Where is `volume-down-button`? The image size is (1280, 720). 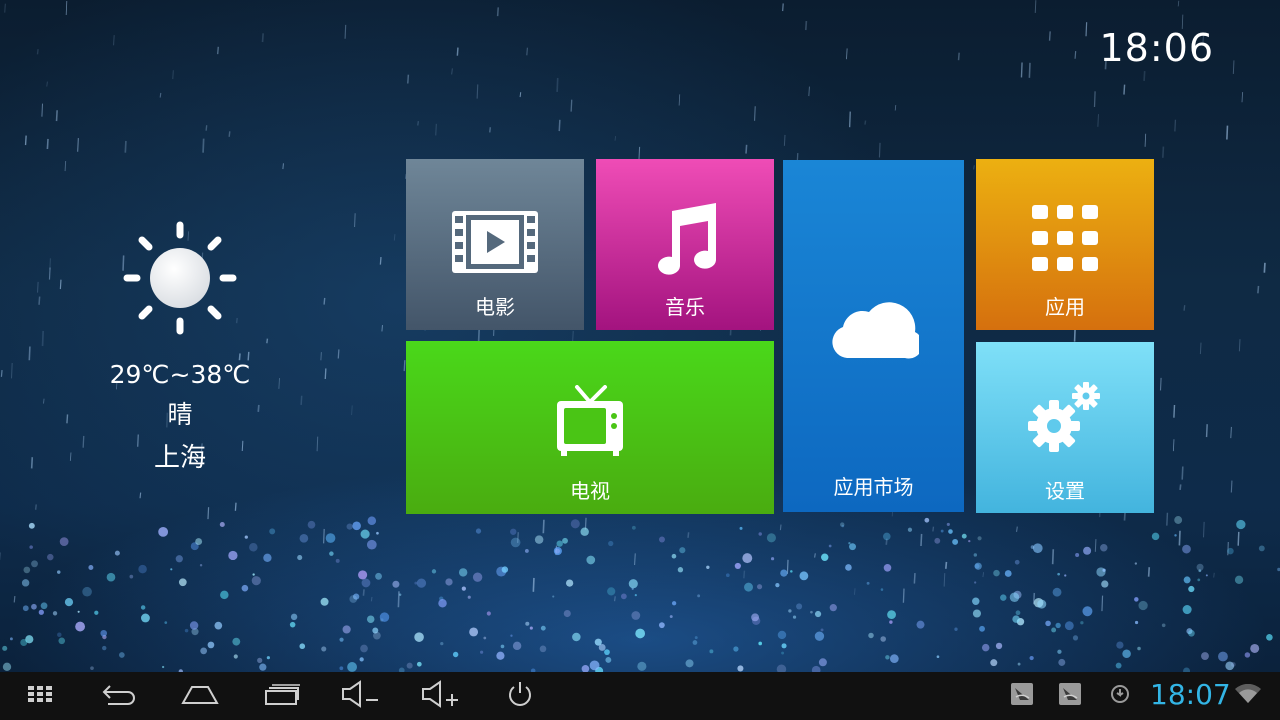
volume-down-button is located at coordinates (360, 696).